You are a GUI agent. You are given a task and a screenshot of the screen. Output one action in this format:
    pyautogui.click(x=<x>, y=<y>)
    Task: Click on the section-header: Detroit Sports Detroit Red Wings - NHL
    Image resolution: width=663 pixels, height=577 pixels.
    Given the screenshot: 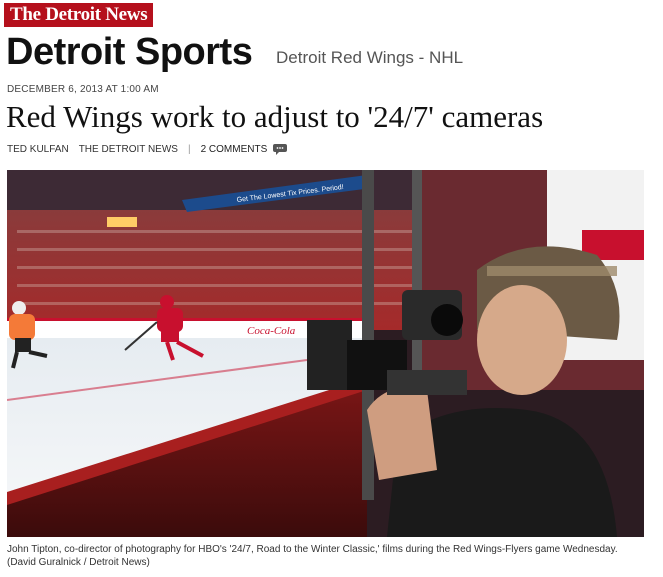 What is the action you would take?
    pyautogui.click(x=334, y=52)
    